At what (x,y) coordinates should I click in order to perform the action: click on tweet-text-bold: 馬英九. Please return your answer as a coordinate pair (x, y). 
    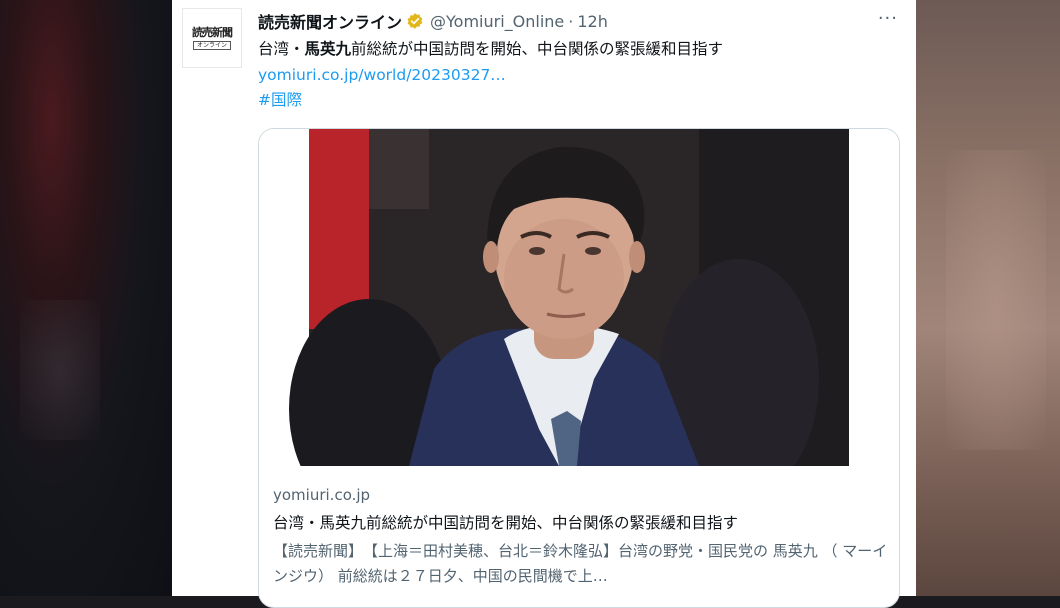
    Looking at the image, I should click on (328, 49).